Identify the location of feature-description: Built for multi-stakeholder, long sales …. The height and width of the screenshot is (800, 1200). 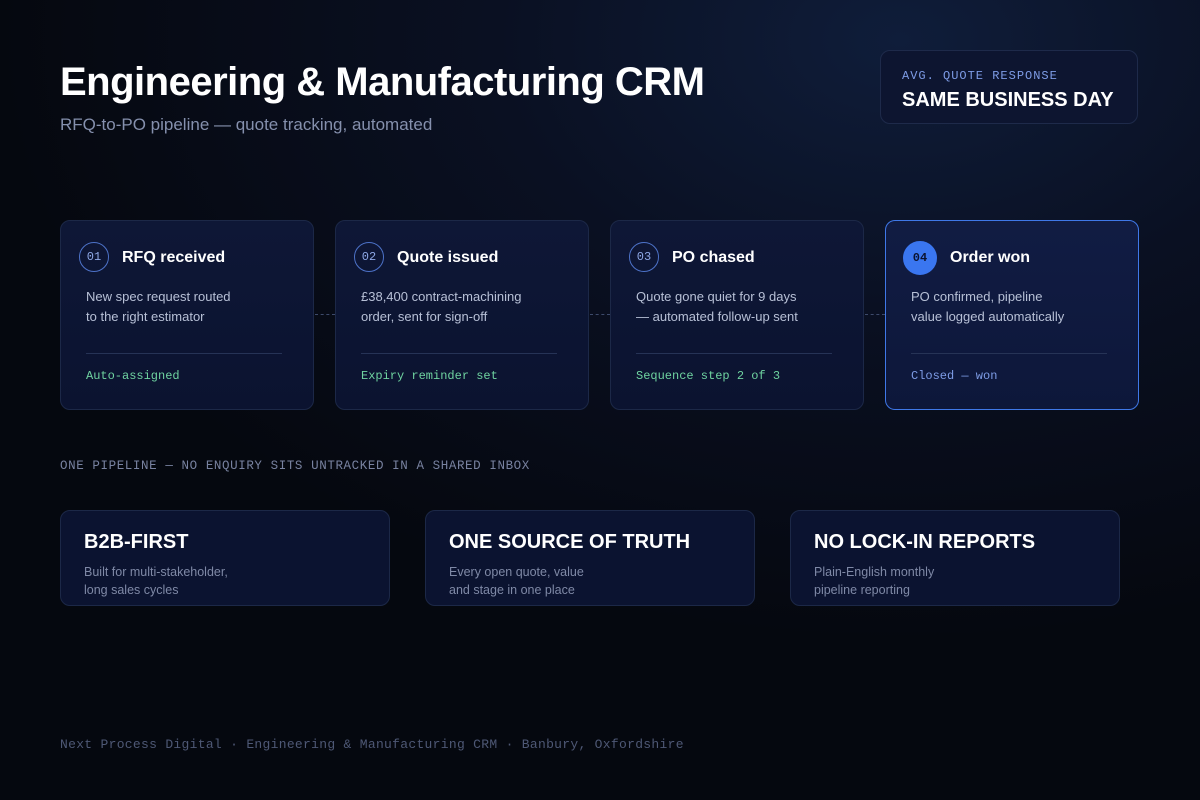
(156, 581).